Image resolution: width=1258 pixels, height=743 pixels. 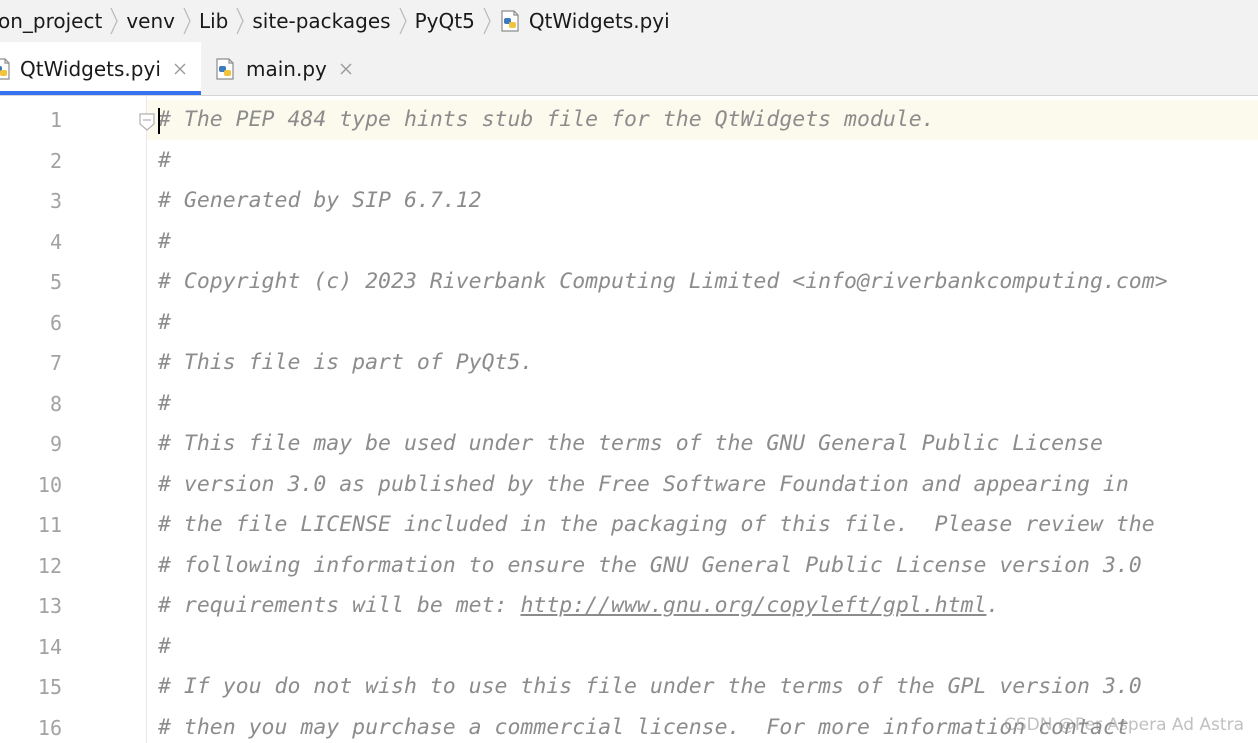 What do you see at coordinates (55, 322) in the screenshot?
I see `line-number: 6` at bounding box center [55, 322].